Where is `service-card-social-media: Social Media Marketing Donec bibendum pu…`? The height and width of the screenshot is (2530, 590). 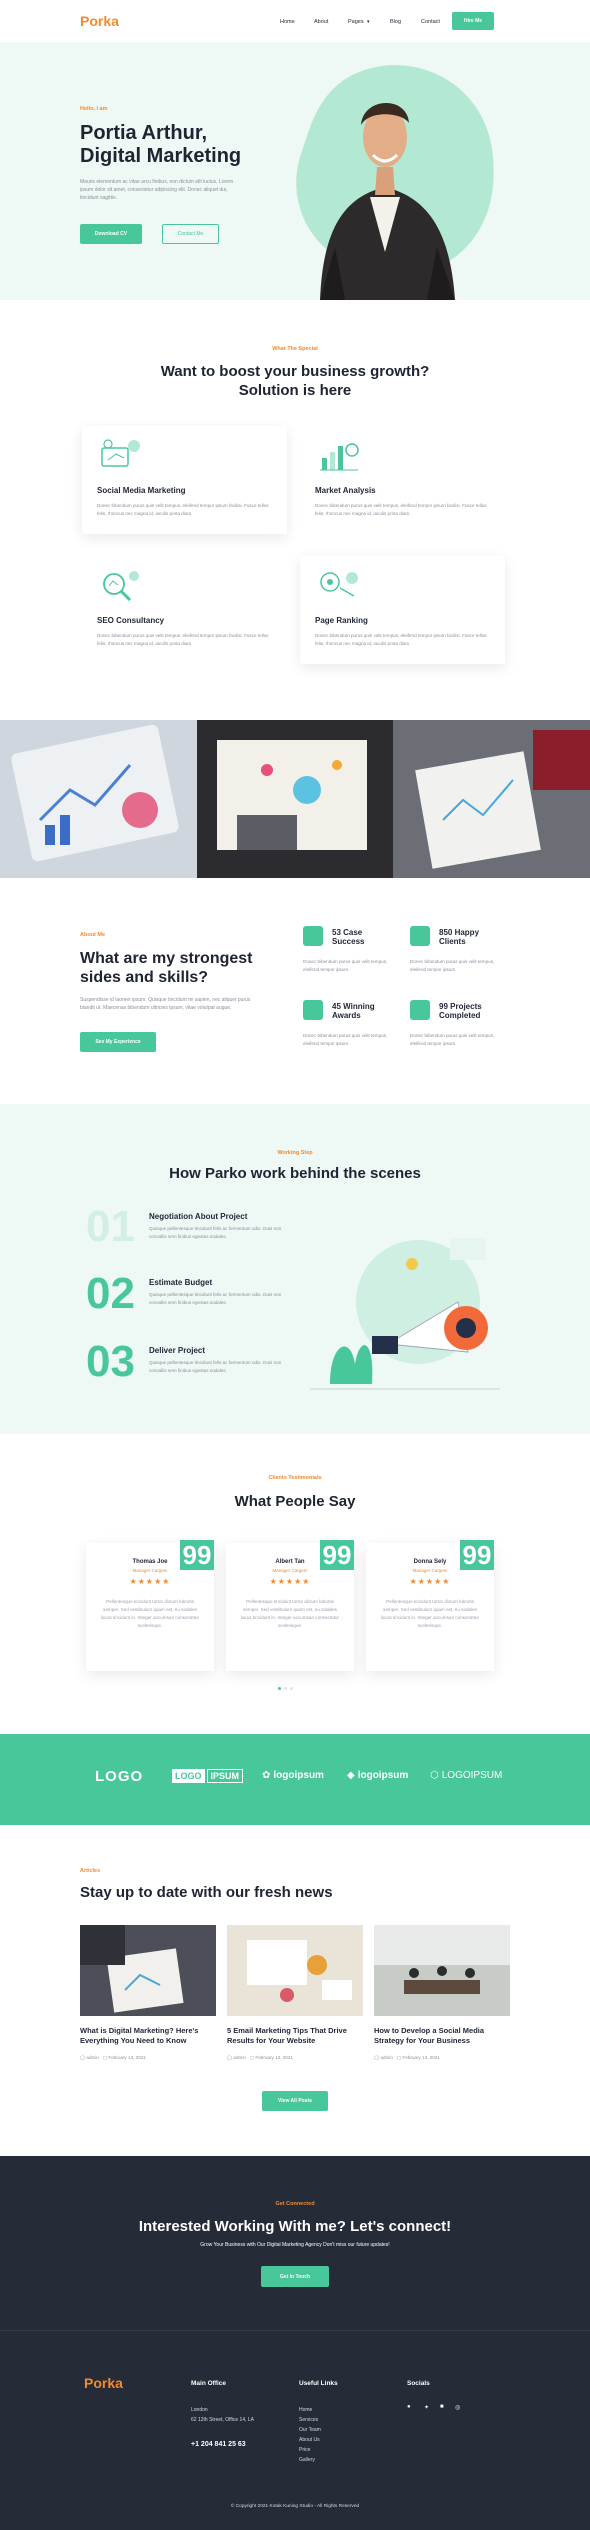 service-card-social-media: Social Media Marketing Donec bibendum pu… is located at coordinates (184, 480).